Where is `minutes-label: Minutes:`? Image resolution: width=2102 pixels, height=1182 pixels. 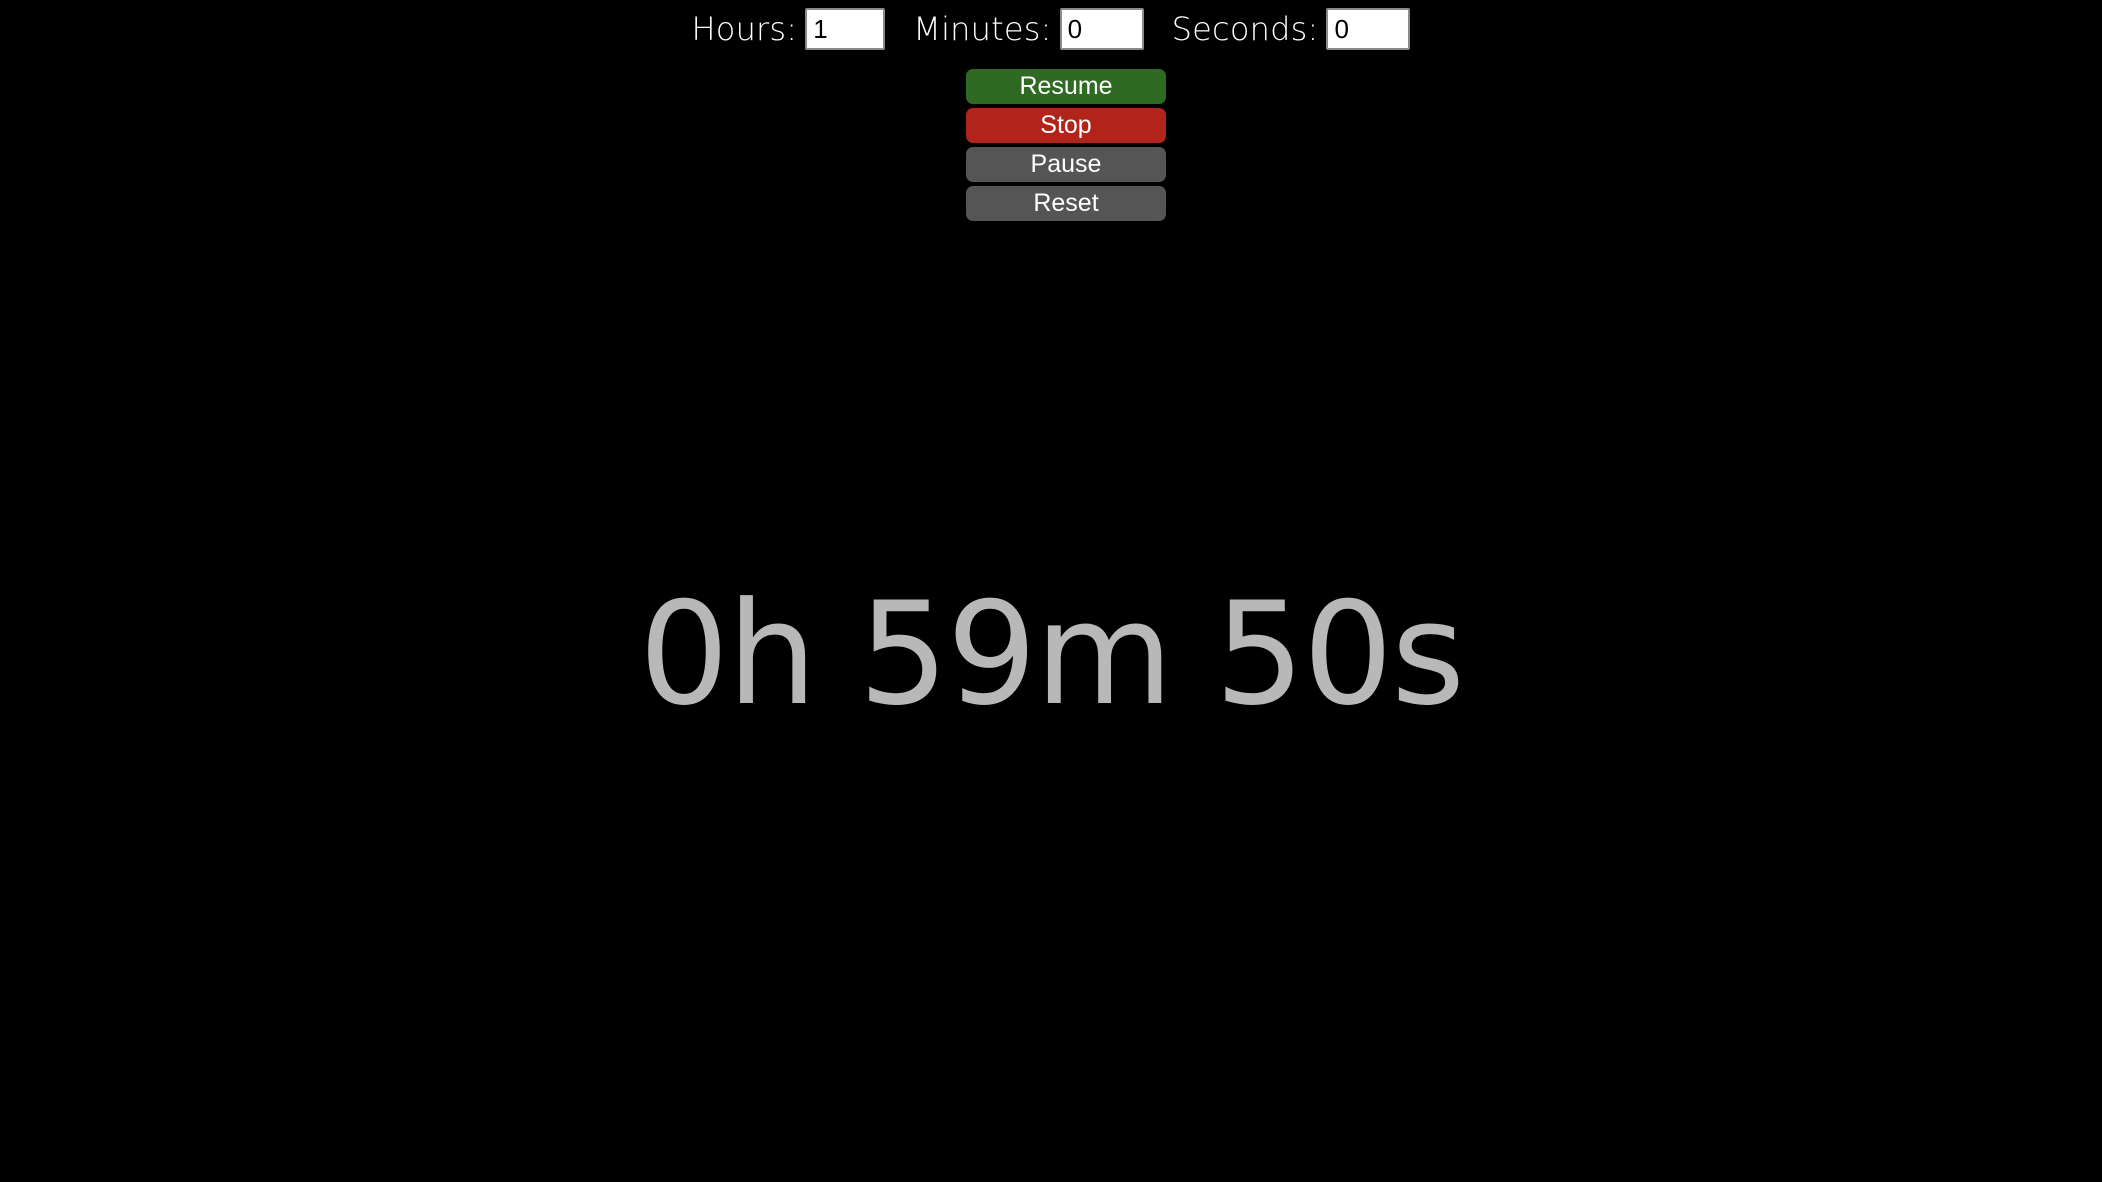
minutes-label: Minutes: is located at coordinates (982, 29).